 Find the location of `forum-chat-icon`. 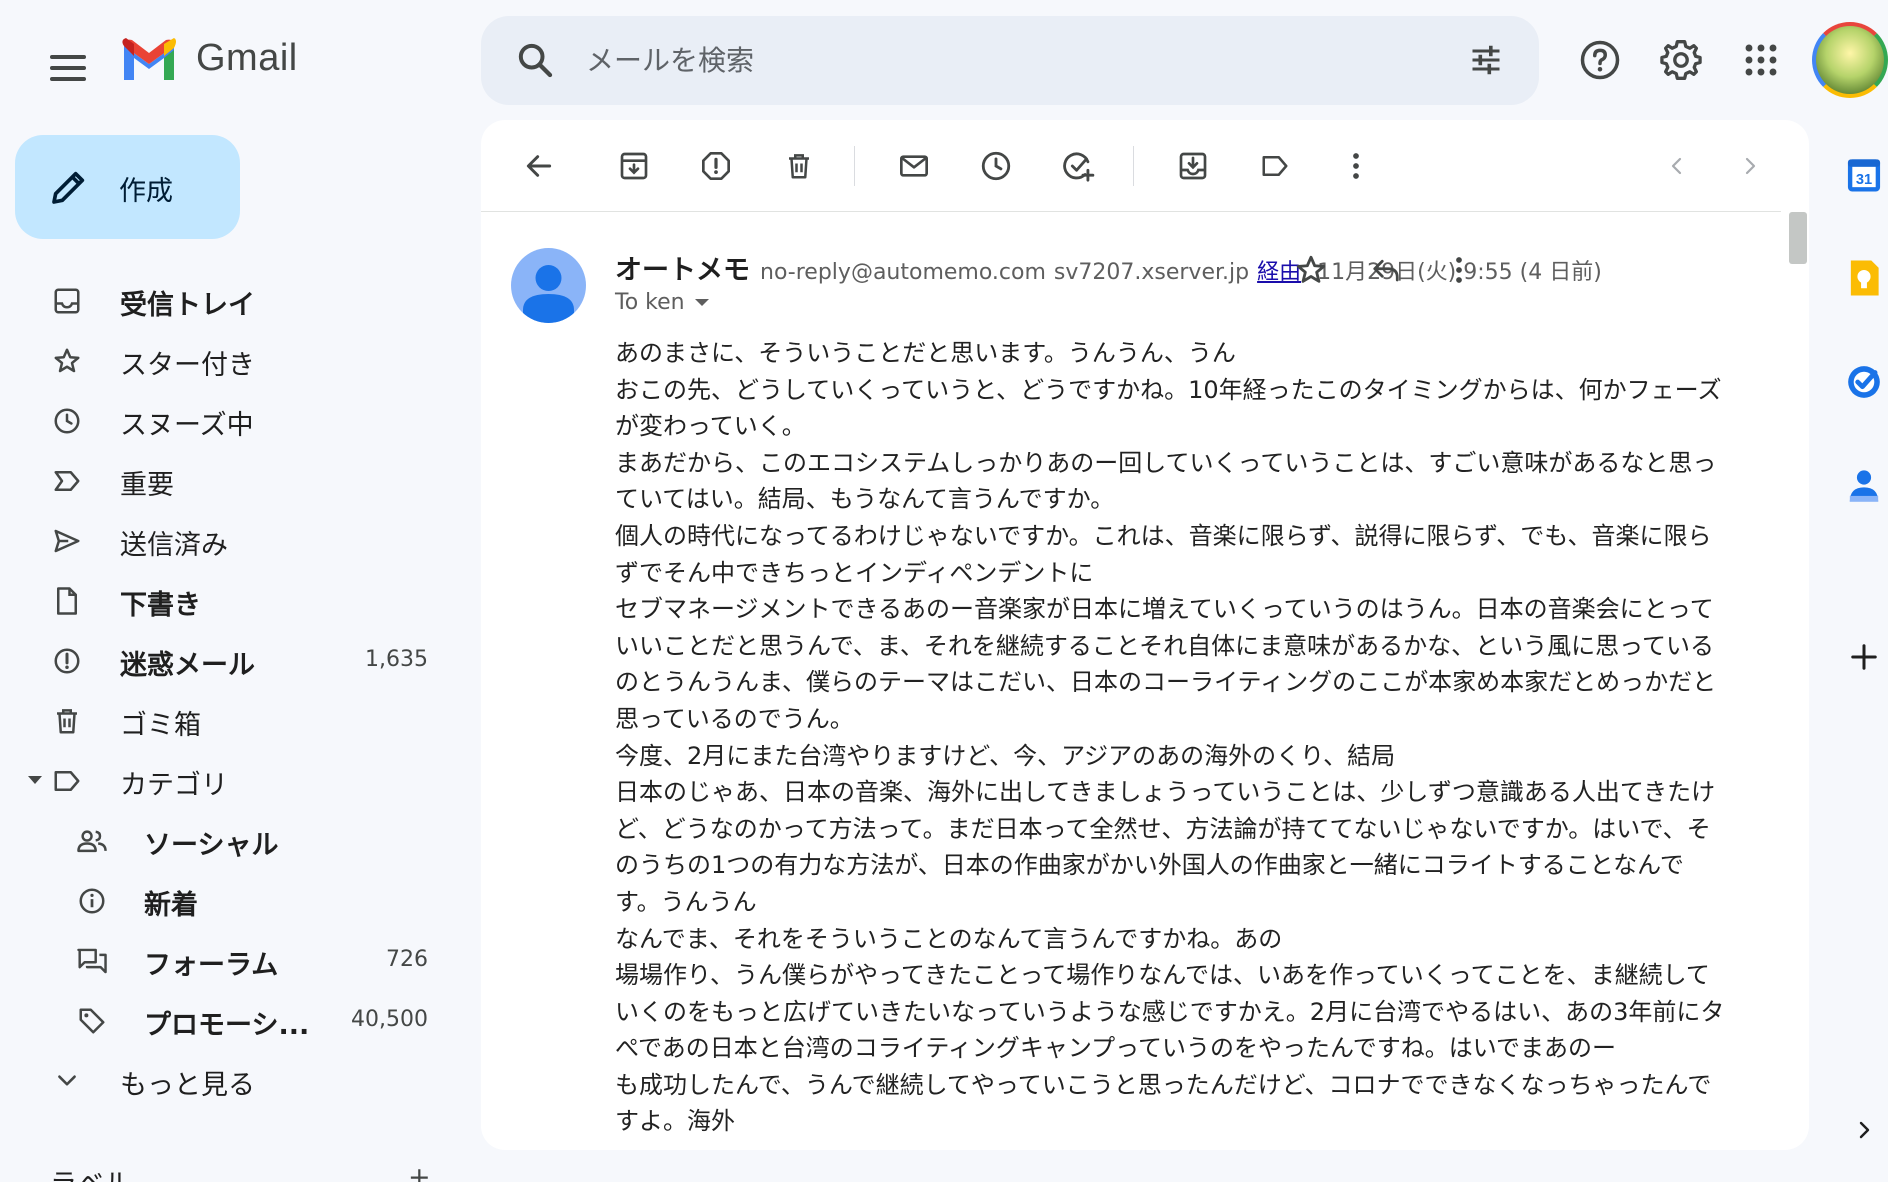

forum-chat-icon is located at coordinates (92, 961).